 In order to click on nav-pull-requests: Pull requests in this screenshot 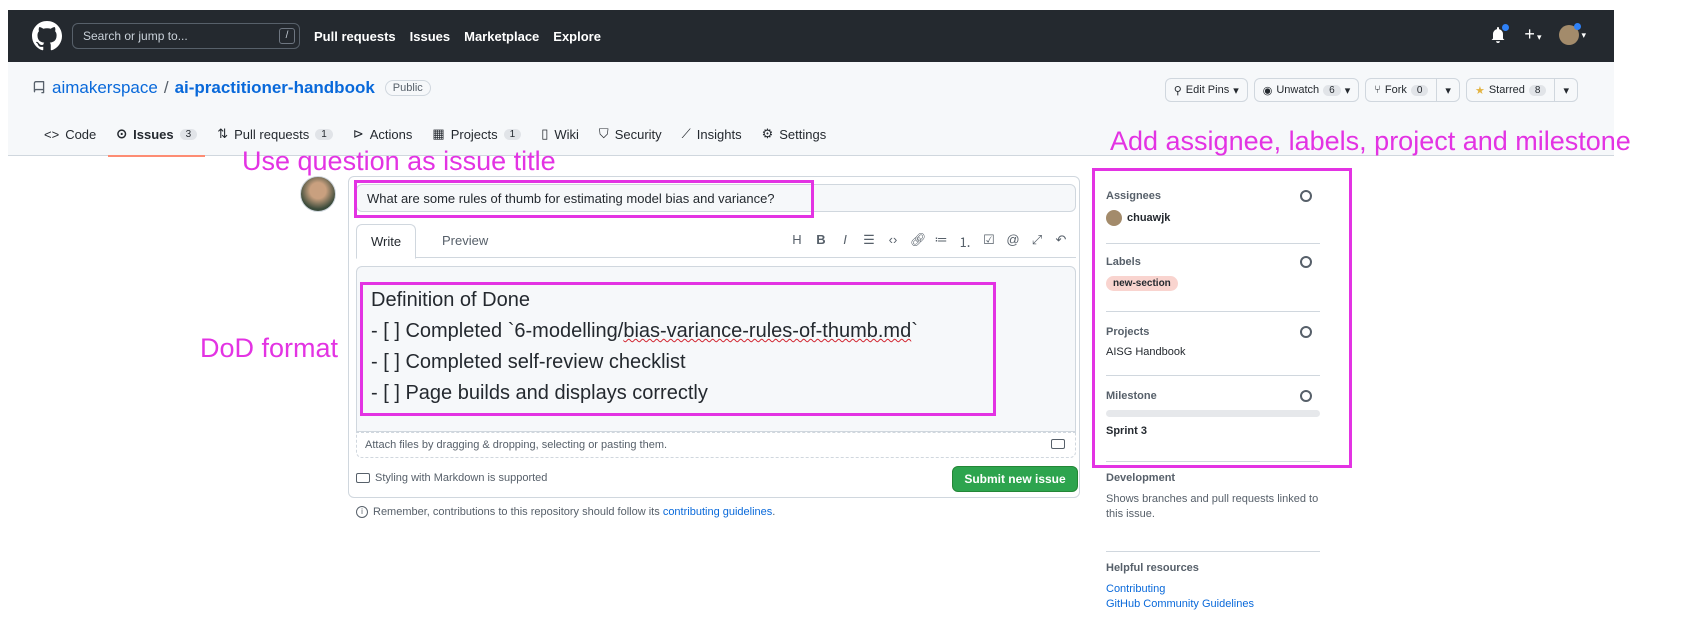, I will do `click(355, 36)`.